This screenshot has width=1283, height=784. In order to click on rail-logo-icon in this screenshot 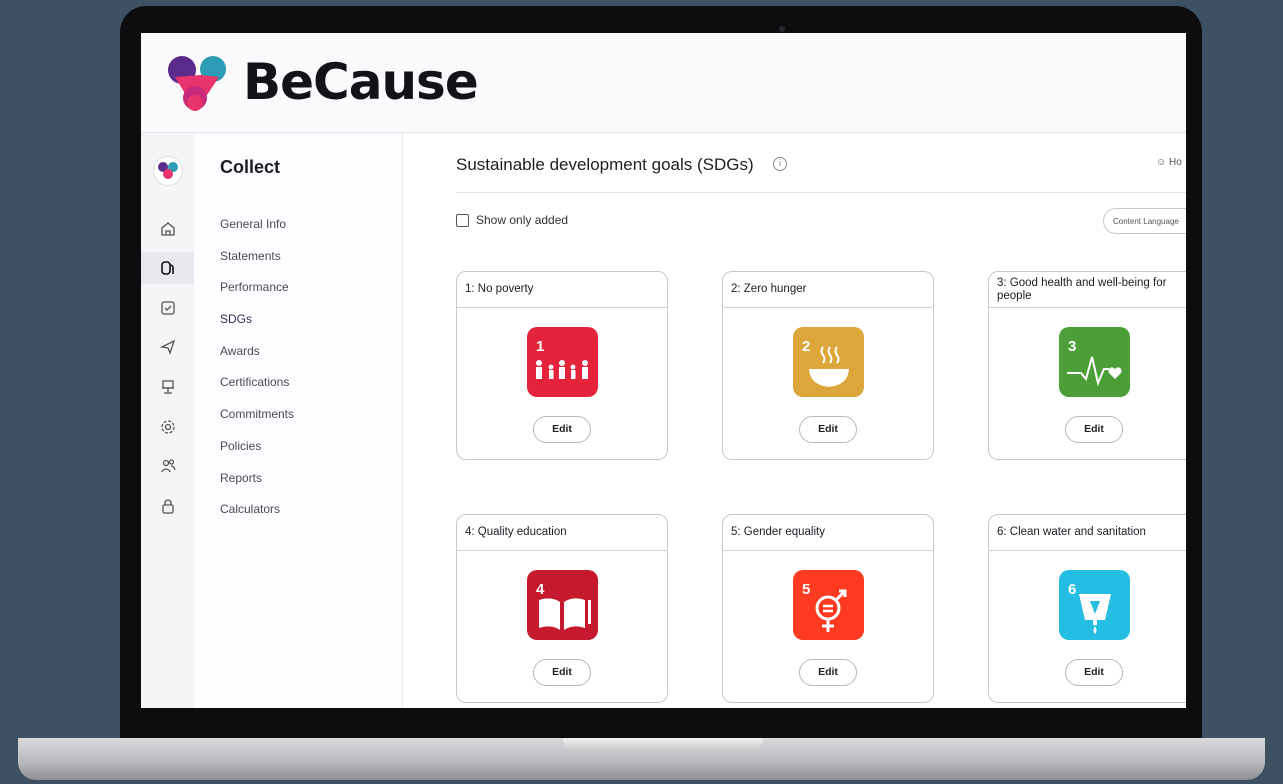, I will do `click(168, 171)`.